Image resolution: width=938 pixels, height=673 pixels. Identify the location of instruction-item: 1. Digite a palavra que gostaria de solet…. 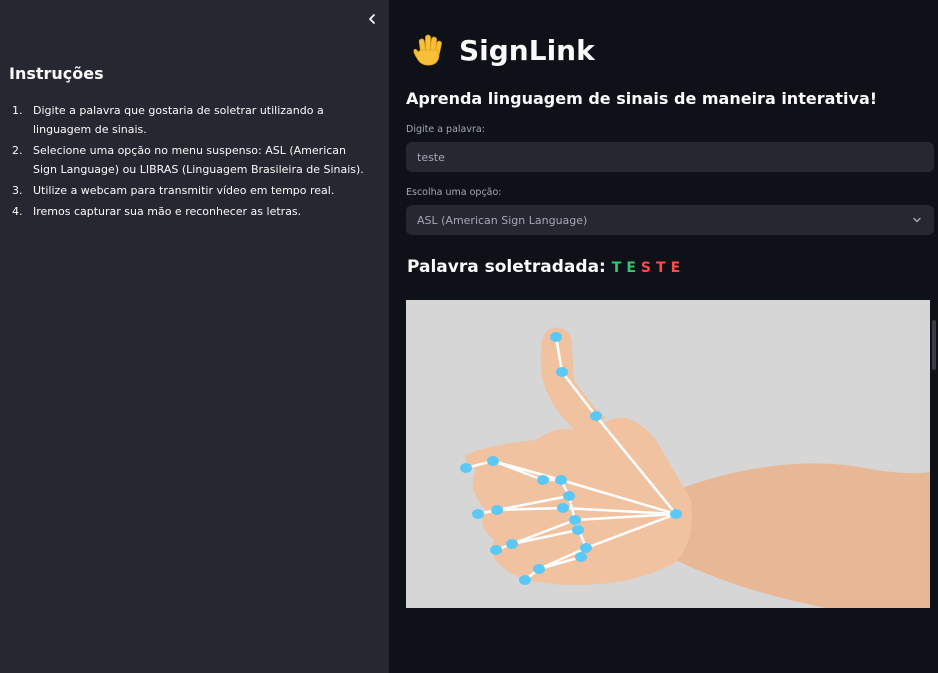
(168, 120).